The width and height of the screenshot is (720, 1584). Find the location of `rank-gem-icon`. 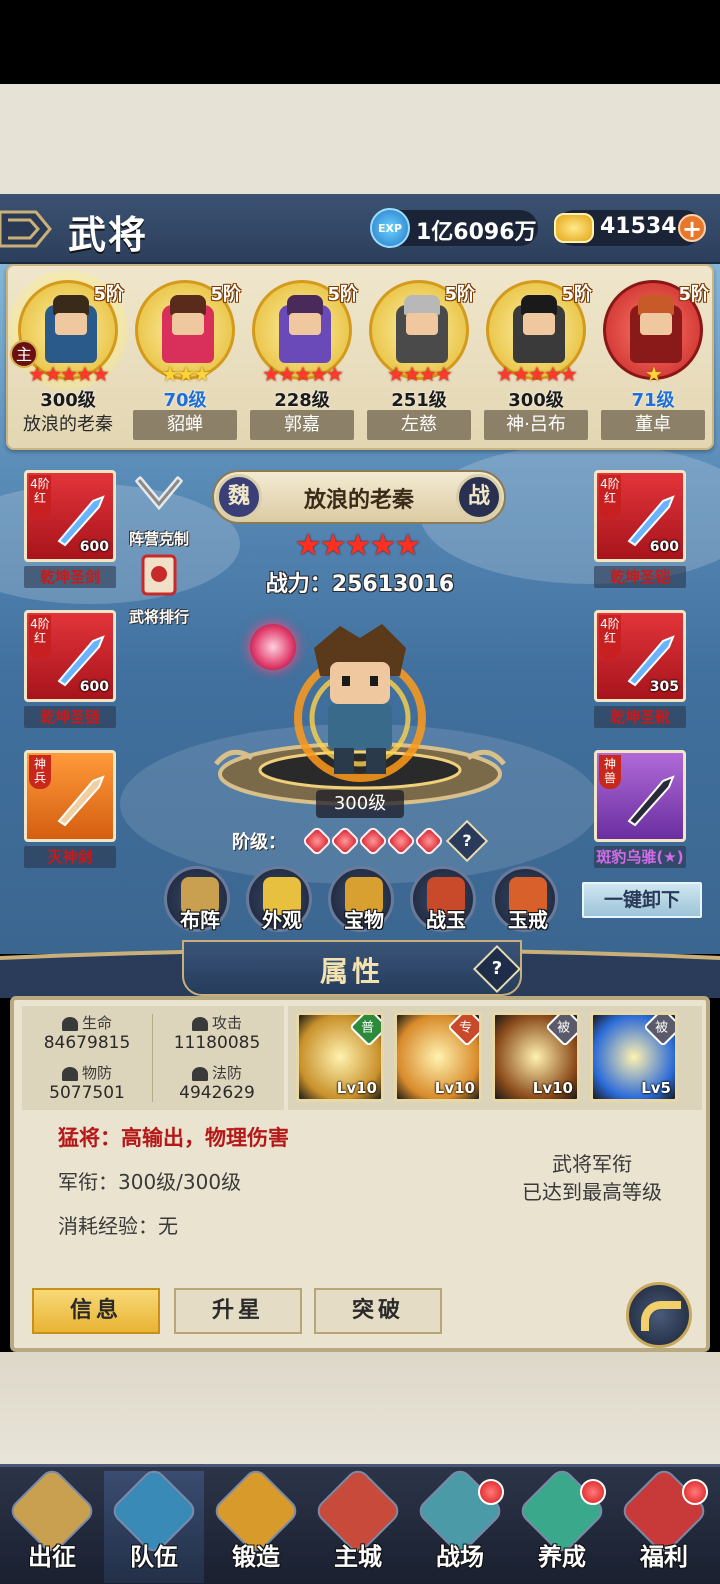

rank-gem-icon is located at coordinates (401, 841).